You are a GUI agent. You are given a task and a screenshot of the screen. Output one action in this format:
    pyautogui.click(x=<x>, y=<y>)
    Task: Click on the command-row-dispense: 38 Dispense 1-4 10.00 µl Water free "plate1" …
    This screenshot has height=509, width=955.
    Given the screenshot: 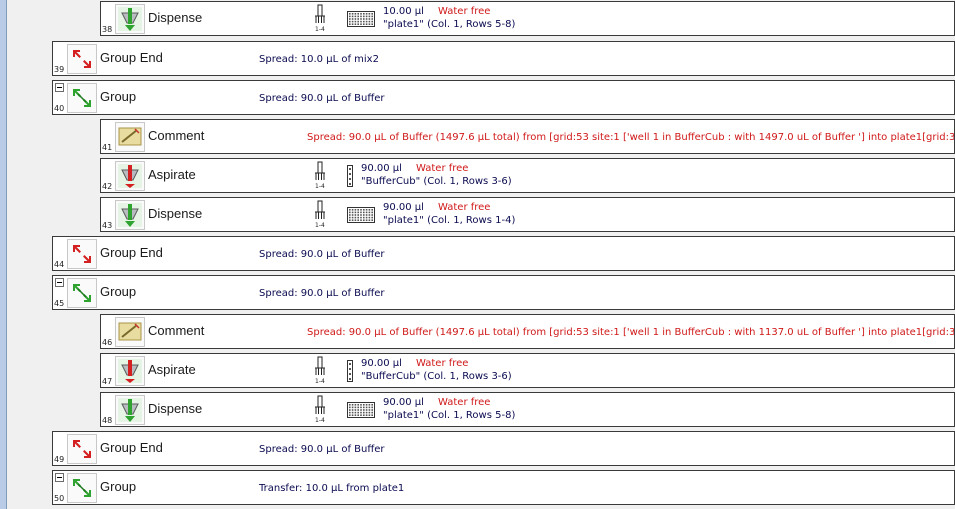 What is the action you would take?
    pyautogui.click(x=527, y=18)
    